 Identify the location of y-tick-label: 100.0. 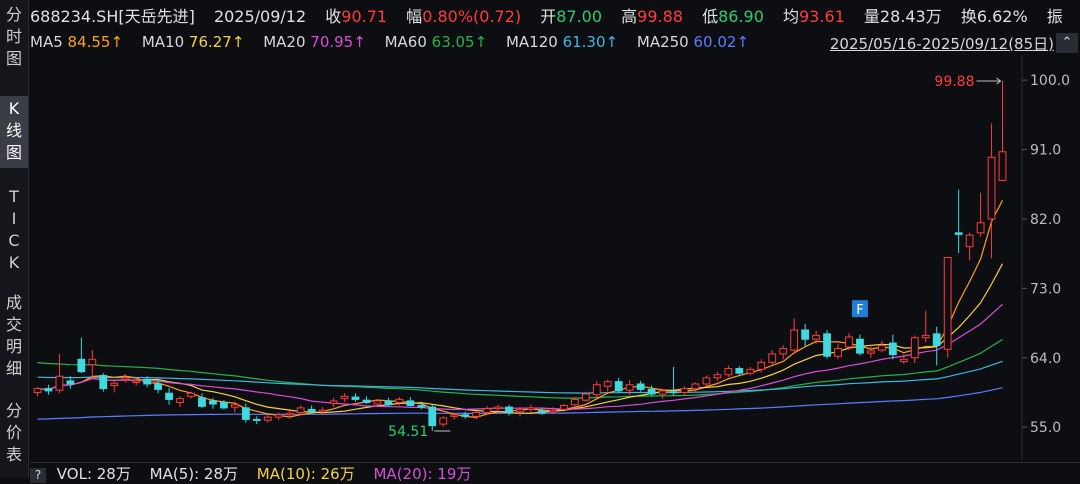
(1050, 81).